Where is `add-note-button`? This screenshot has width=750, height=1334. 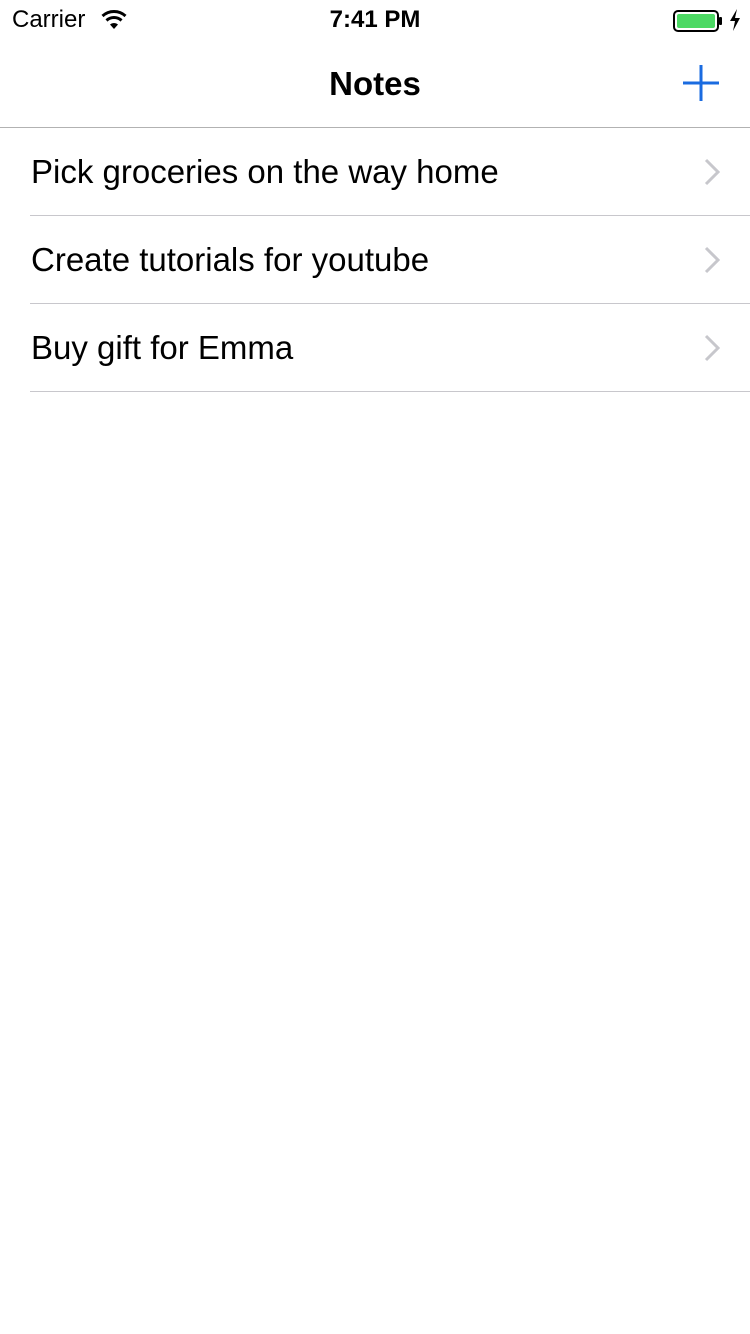
add-note-button is located at coordinates (701, 83).